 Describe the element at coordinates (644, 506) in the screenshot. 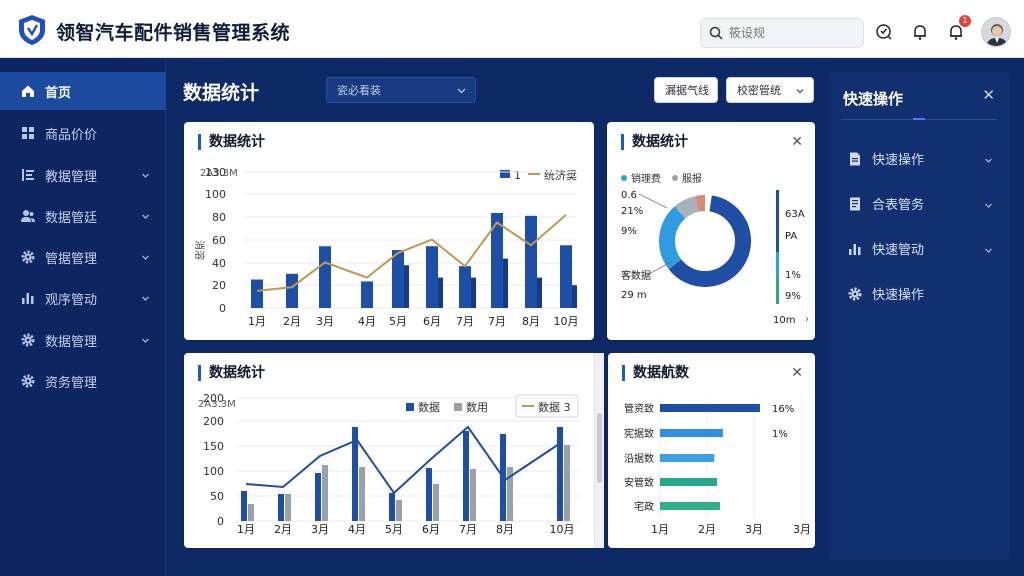

I see `category-label: 宅政` at that location.